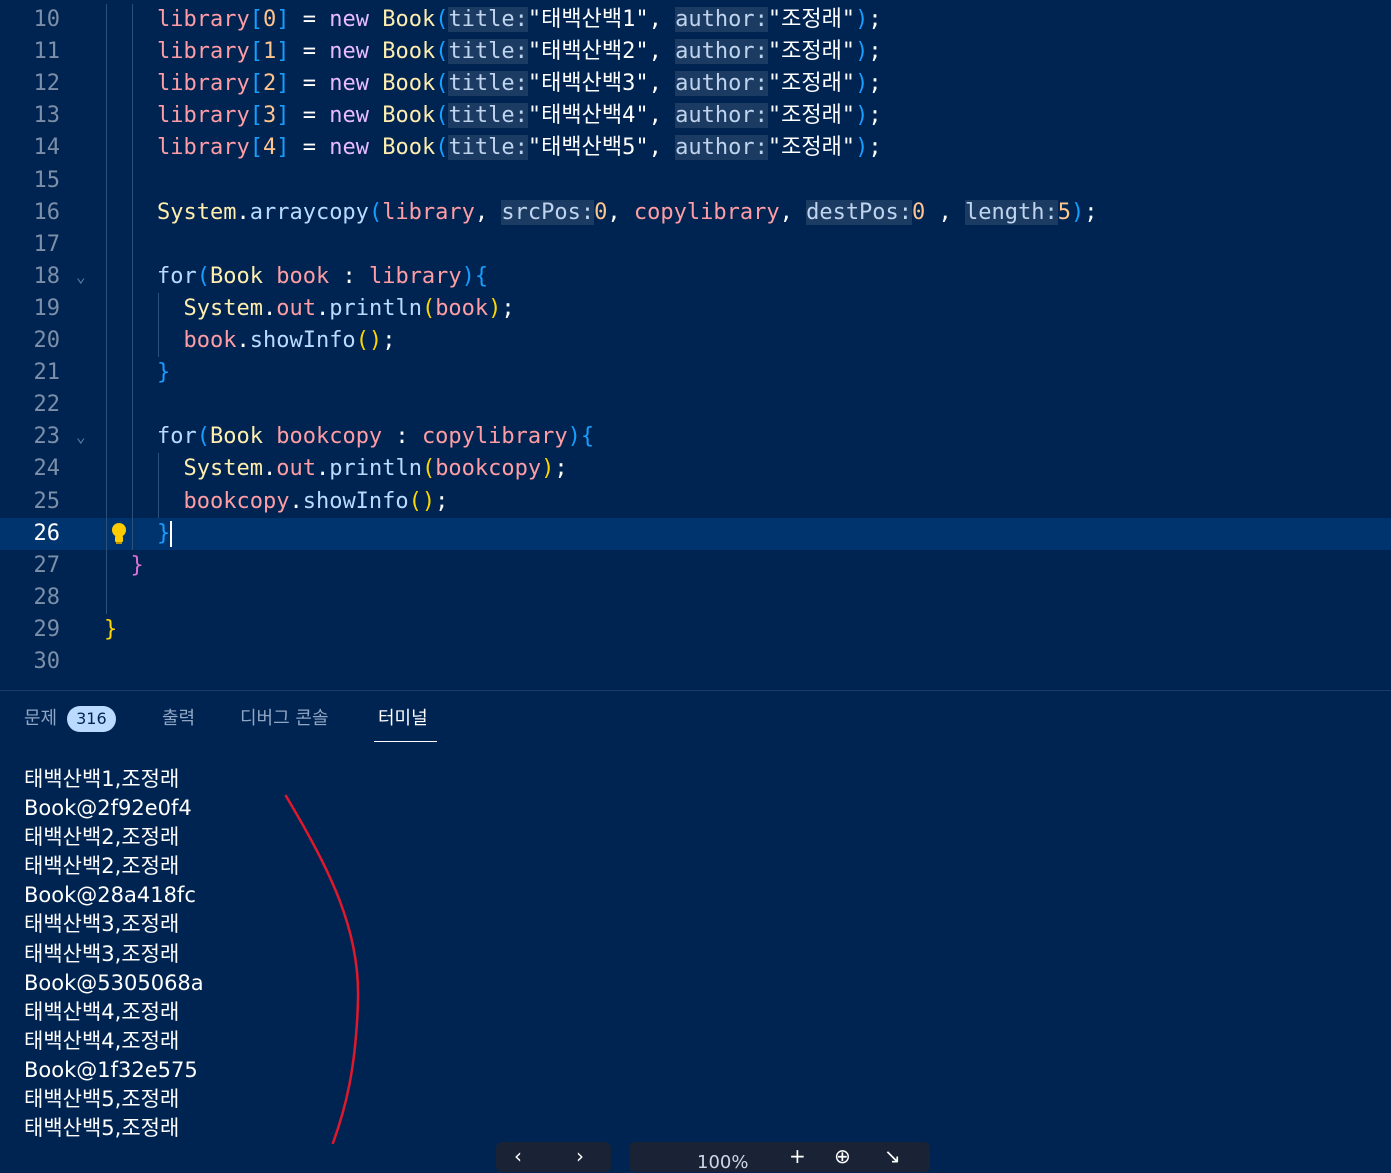 This screenshot has width=1391, height=1173. Describe the element at coordinates (403, 719) in the screenshot. I see `panel-tab: 터미널` at that location.